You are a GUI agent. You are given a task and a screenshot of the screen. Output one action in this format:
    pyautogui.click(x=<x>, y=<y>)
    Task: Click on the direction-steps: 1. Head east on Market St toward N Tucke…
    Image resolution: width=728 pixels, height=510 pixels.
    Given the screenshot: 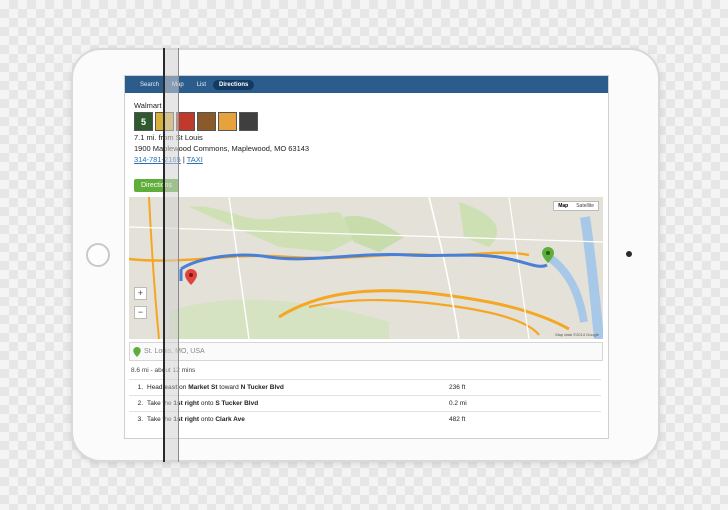 What is the action you would take?
    pyautogui.click(x=365, y=403)
    